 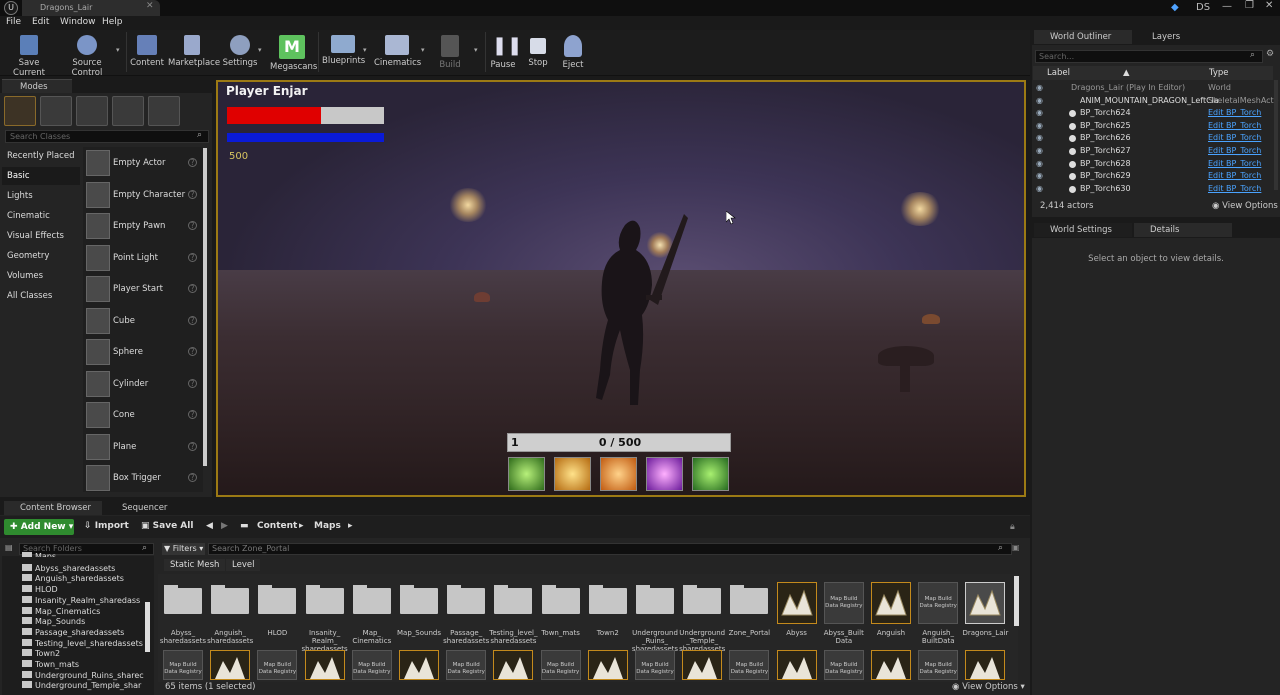 What do you see at coordinates (610, 549) in the screenshot?
I see `asset-search-input: Search Zone_Portal` at bounding box center [610, 549].